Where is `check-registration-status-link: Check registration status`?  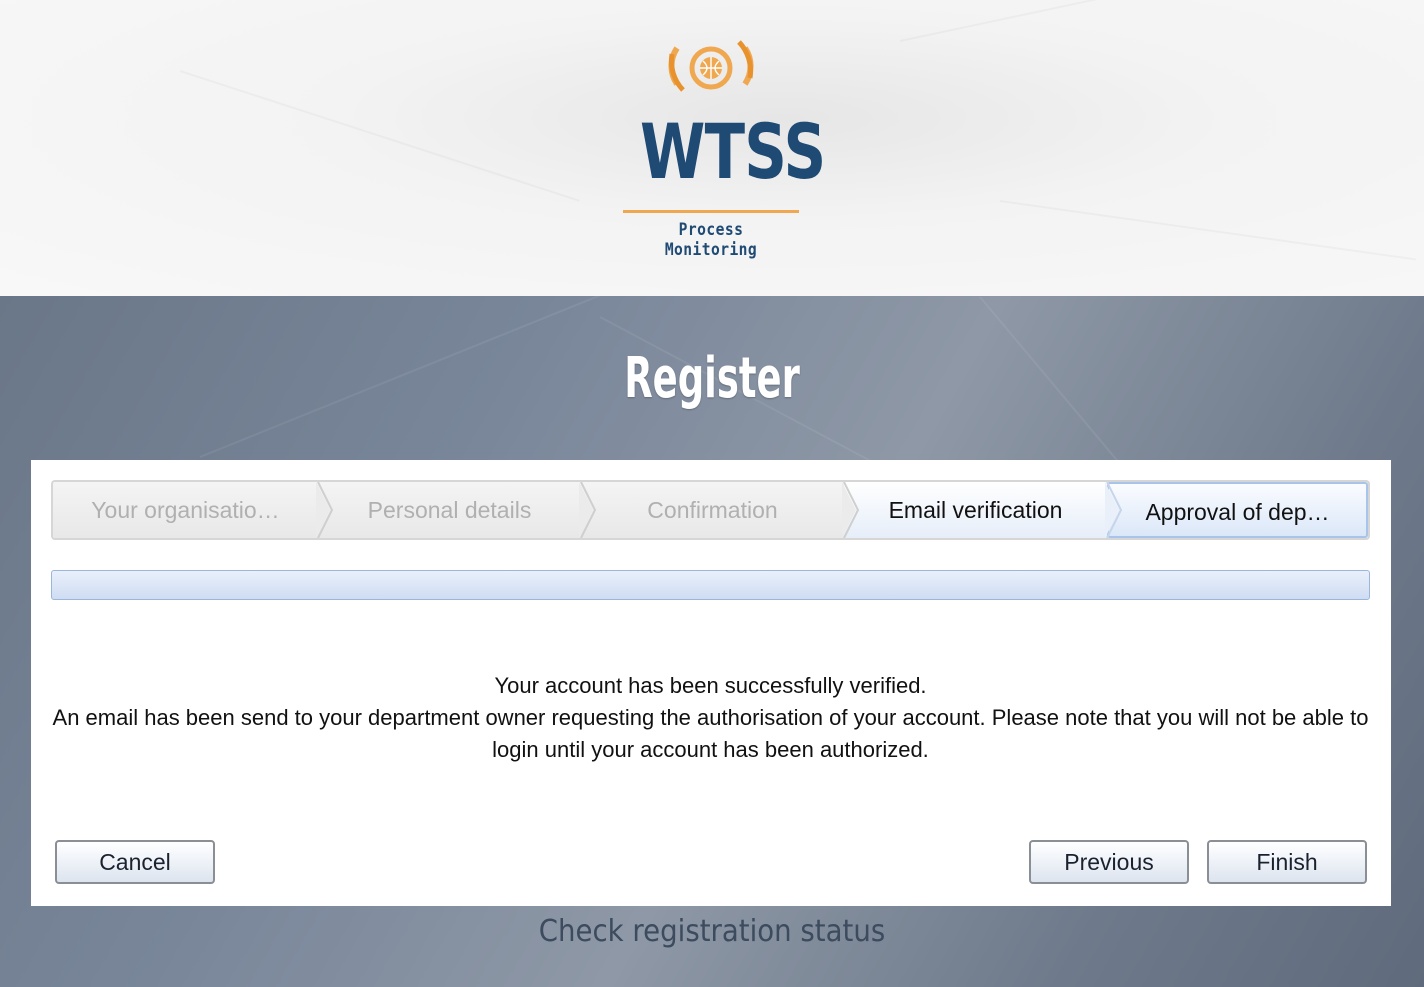
check-registration-status-link: Check registration status is located at coordinates (712, 932).